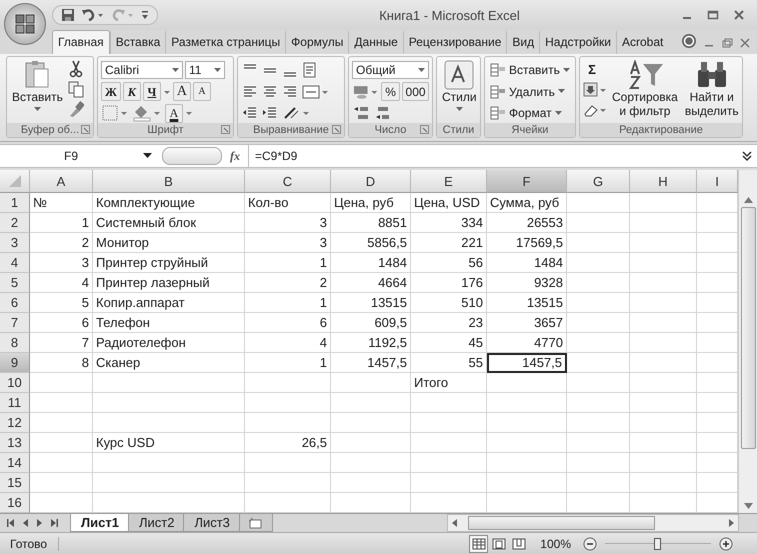  Describe the element at coordinates (598, 182) in the screenshot. I see `column-header: G` at that location.